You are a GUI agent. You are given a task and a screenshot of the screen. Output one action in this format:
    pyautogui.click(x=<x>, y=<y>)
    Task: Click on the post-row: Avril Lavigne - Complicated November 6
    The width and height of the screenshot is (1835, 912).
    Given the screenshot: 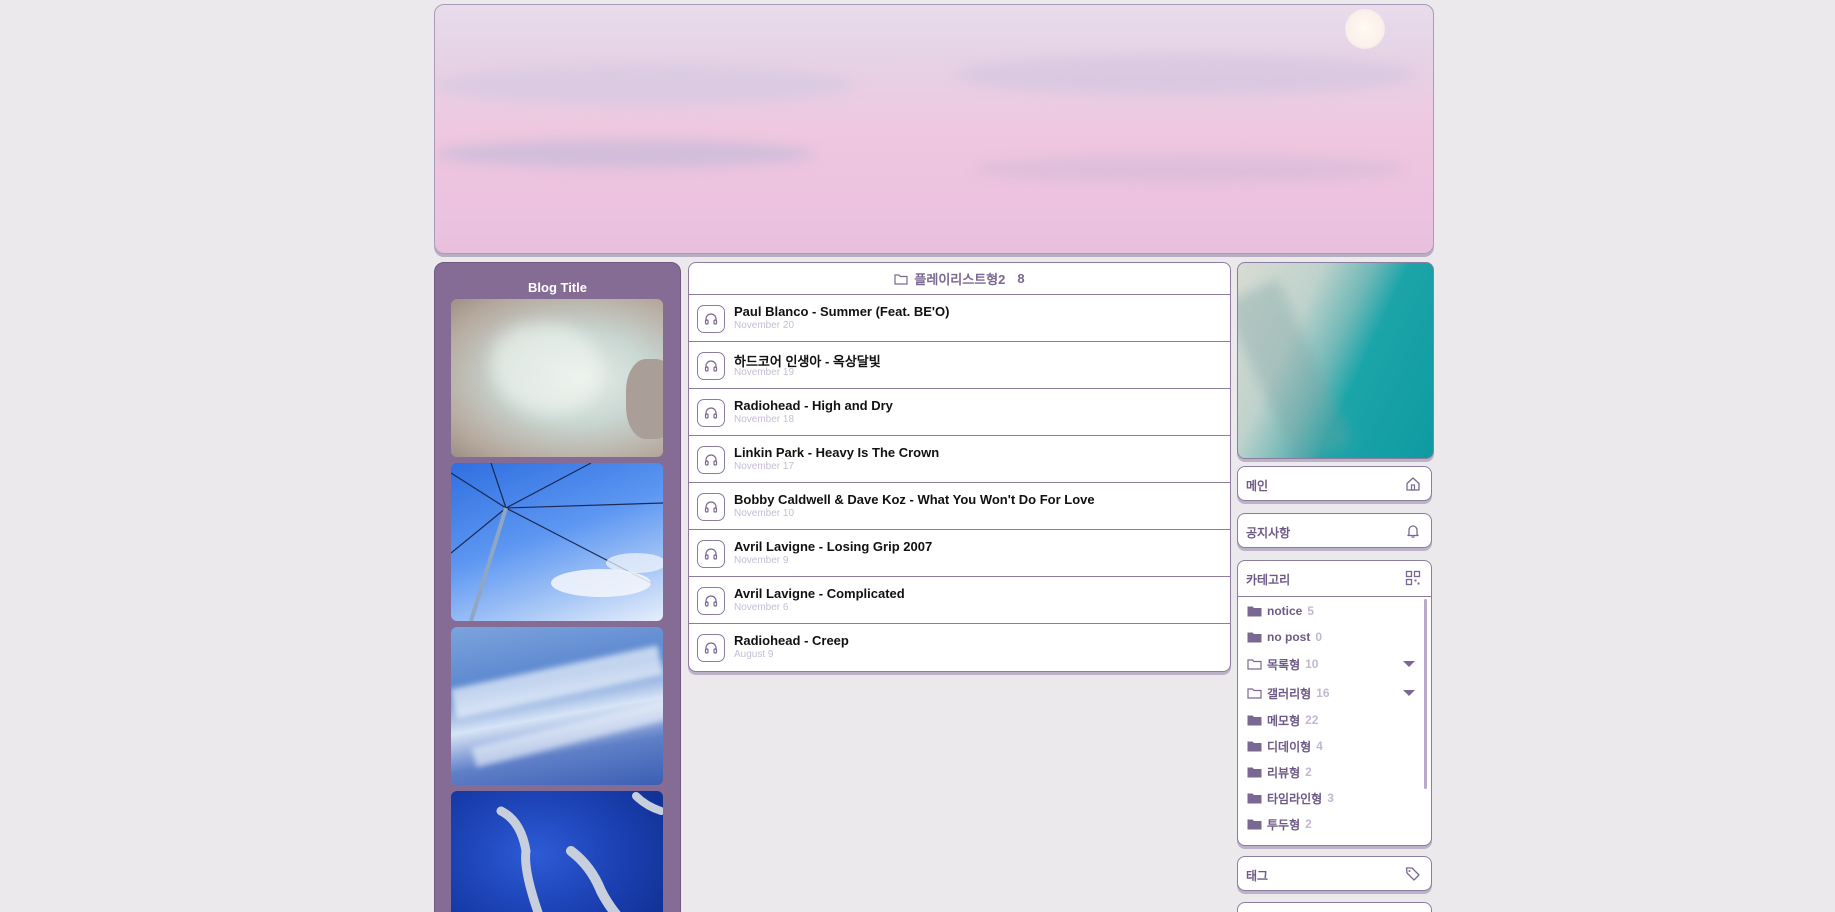 What is the action you would take?
    pyautogui.click(x=959, y=600)
    